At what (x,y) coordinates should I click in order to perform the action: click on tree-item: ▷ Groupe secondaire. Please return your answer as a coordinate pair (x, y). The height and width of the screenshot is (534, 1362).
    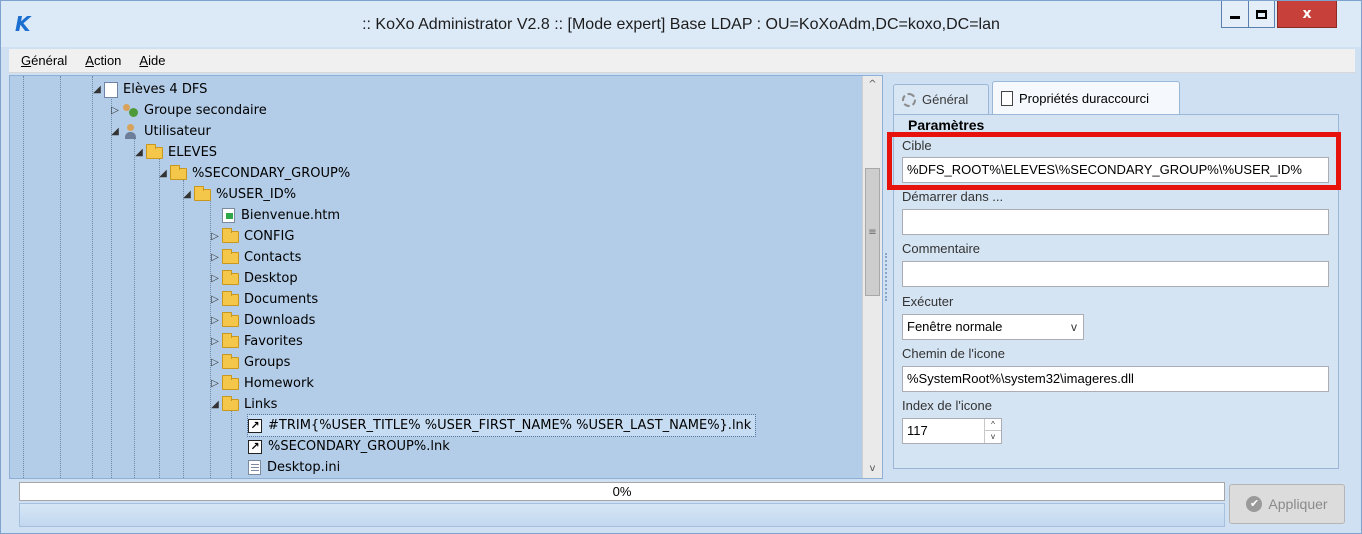
    Looking at the image, I should click on (187, 110).